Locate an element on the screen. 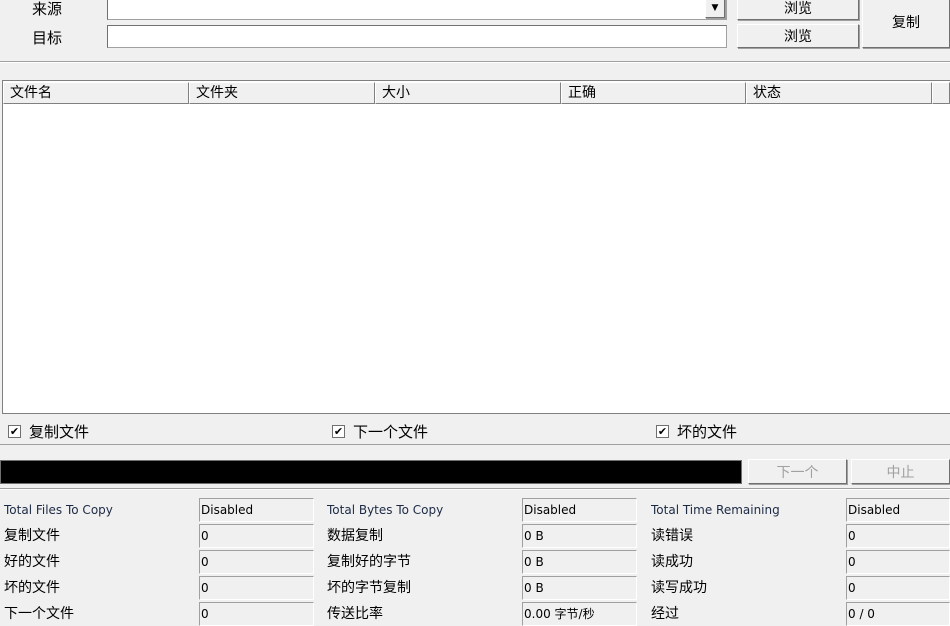 The width and height of the screenshot is (950, 626). stat-label: 读写成功 is located at coordinates (679, 588).